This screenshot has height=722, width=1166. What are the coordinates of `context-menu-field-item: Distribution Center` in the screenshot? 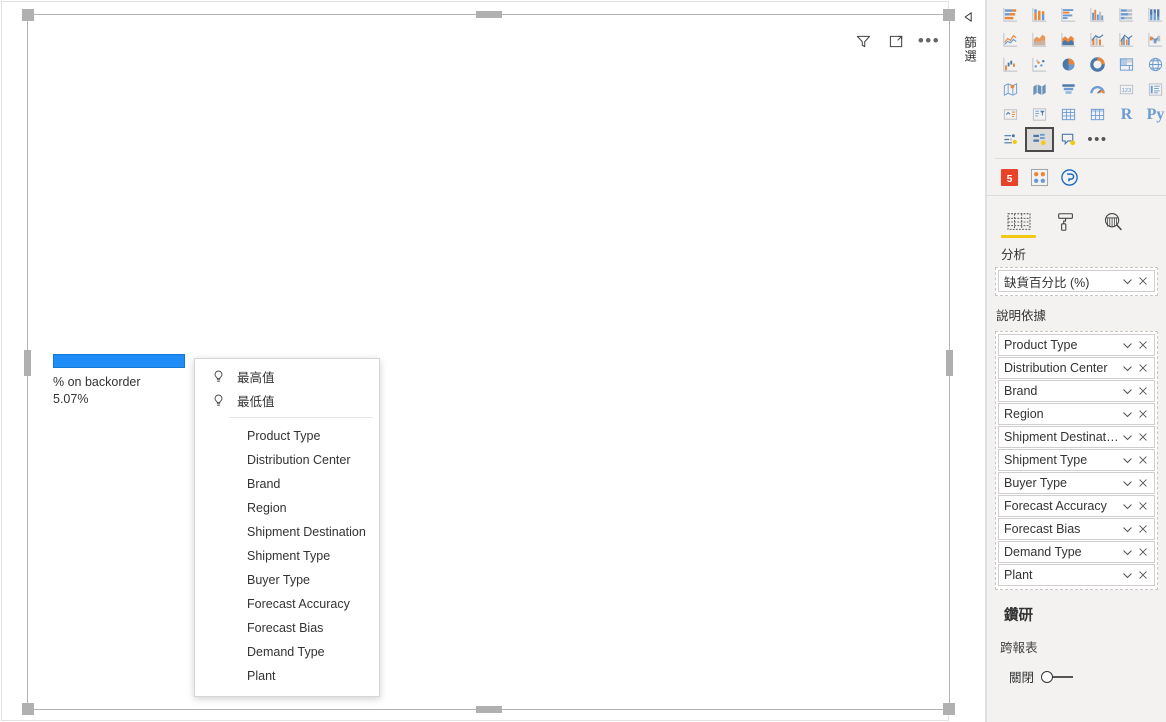 It's located at (287, 460).